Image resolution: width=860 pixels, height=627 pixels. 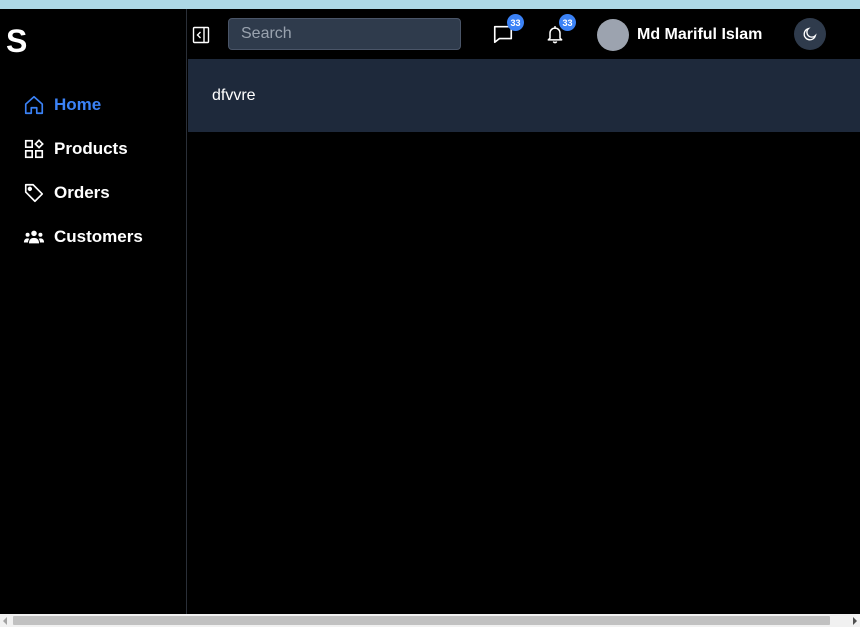 I want to click on scroll-right-arrow-icon, so click(x=855, y=621).